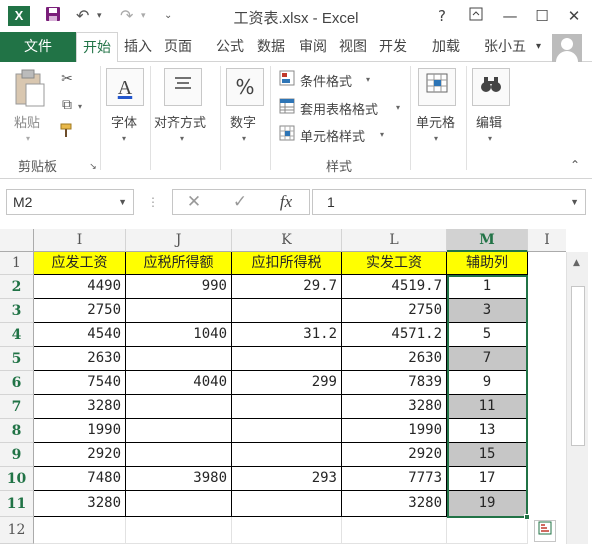 Image resolution: width=592 pixels, height=544 pixels. I want to click on find-binoculars-icon, so click(491, 87).